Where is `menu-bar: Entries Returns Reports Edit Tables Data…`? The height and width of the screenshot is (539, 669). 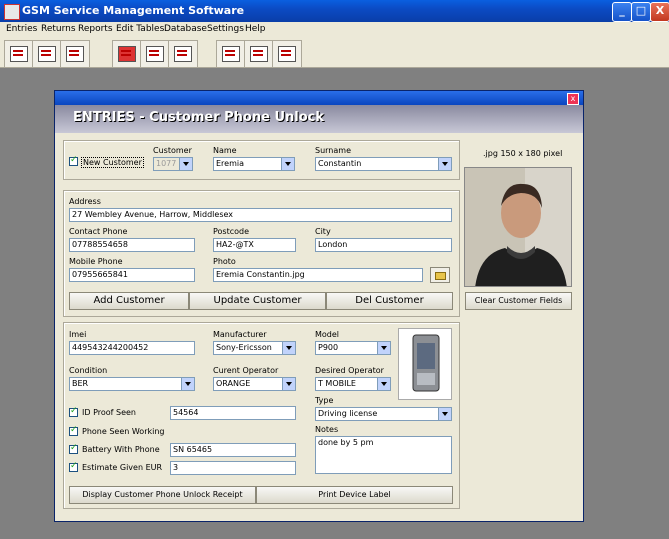
menu-bar: Entries Returns Reports Edit Tables Data… is located at coordinates (334, 30).